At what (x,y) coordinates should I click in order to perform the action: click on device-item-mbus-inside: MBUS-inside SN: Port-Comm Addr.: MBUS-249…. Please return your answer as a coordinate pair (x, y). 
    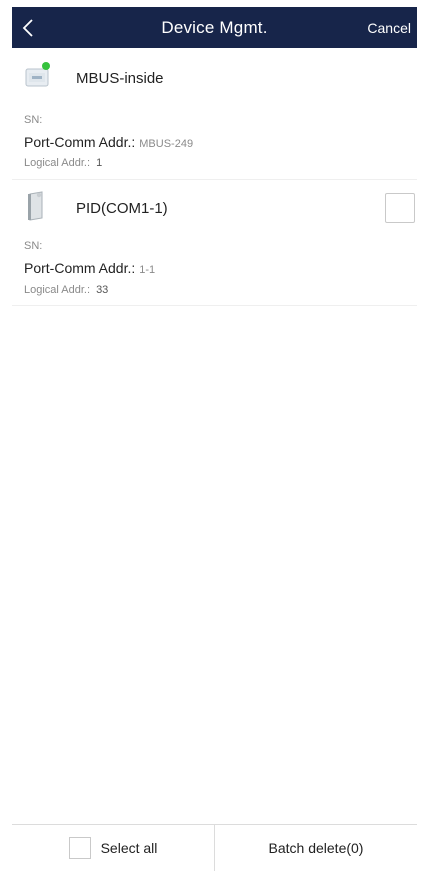
    Looking at the image, I should click on (214, 114).